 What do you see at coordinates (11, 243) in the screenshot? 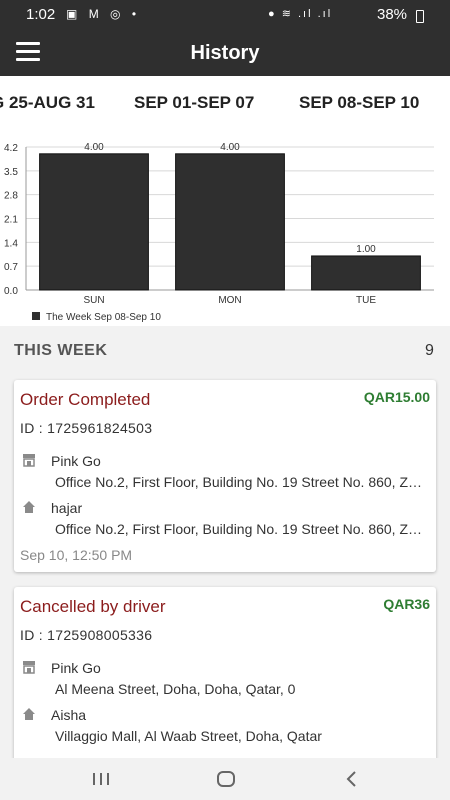
I see `y-tick-label: 1.4` at bounding box center [11, 243].